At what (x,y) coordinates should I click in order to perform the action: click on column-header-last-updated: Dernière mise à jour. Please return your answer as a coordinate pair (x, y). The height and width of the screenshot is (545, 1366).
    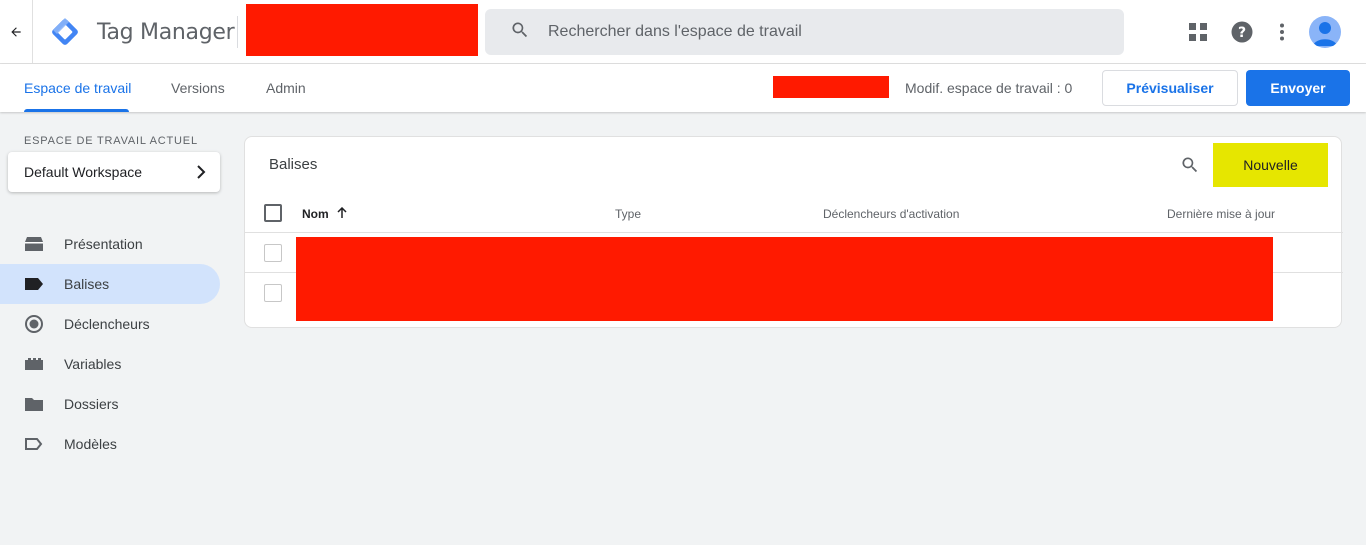
    Looking at the image, I should click on (1221, 214).